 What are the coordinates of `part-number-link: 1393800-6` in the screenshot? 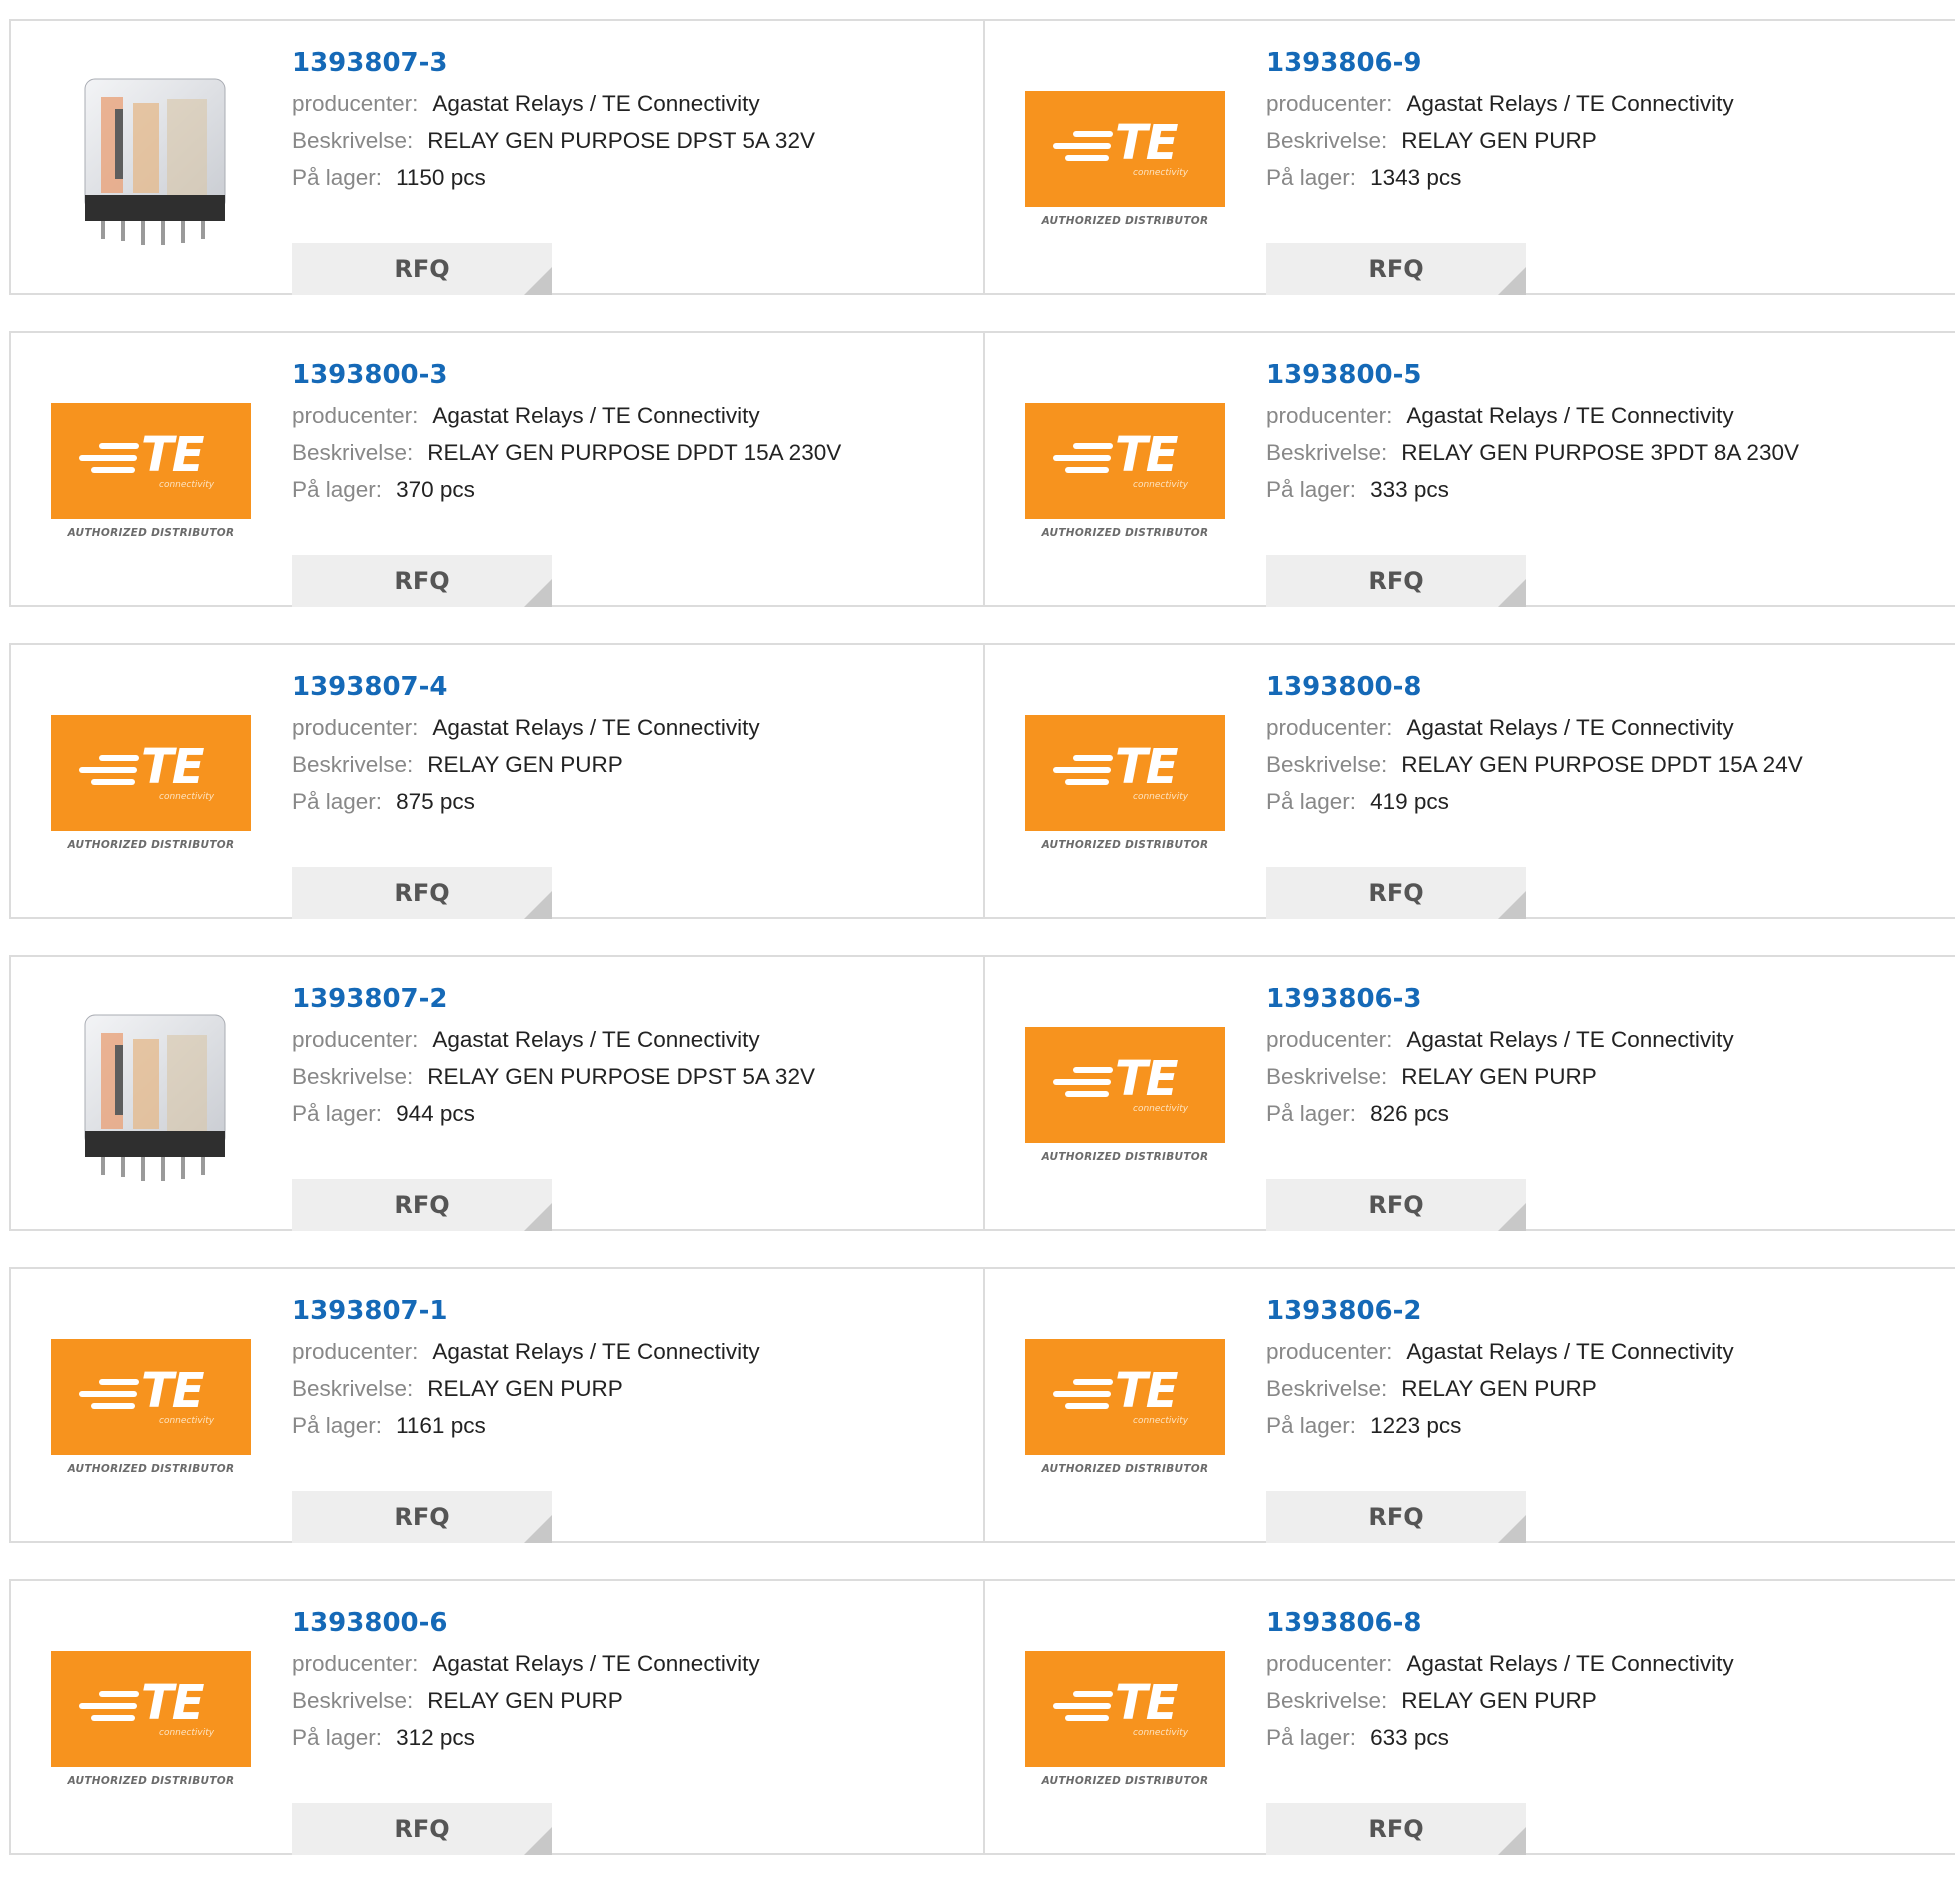 It's located at (370, 1625).